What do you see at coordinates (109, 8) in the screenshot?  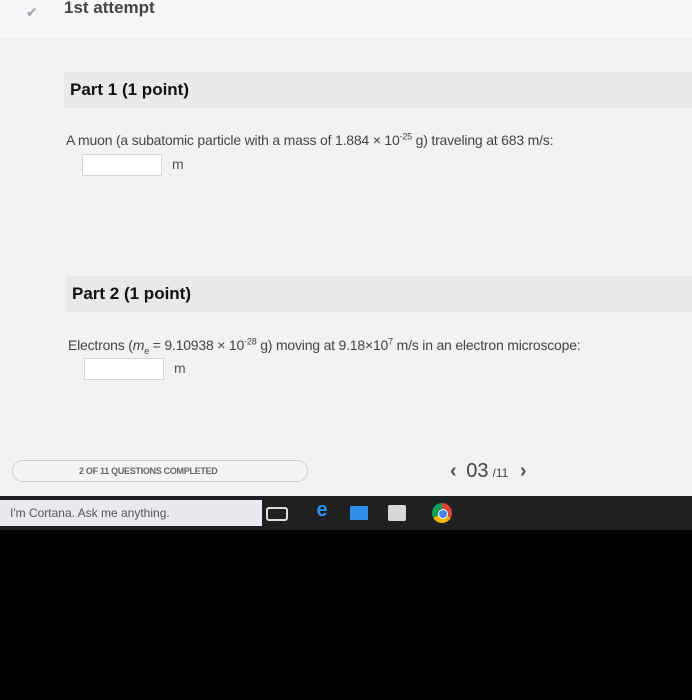 I see `attempt-label: 1st attempt` at bounding box center [109, 8].